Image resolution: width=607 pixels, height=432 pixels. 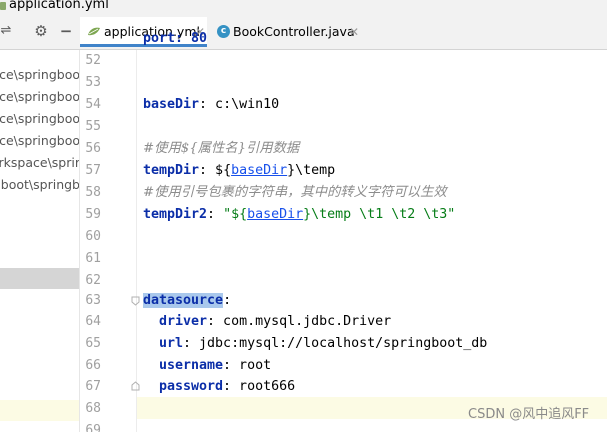 I want to click on tab-label: BookController.java, so click(x=294, y=31).